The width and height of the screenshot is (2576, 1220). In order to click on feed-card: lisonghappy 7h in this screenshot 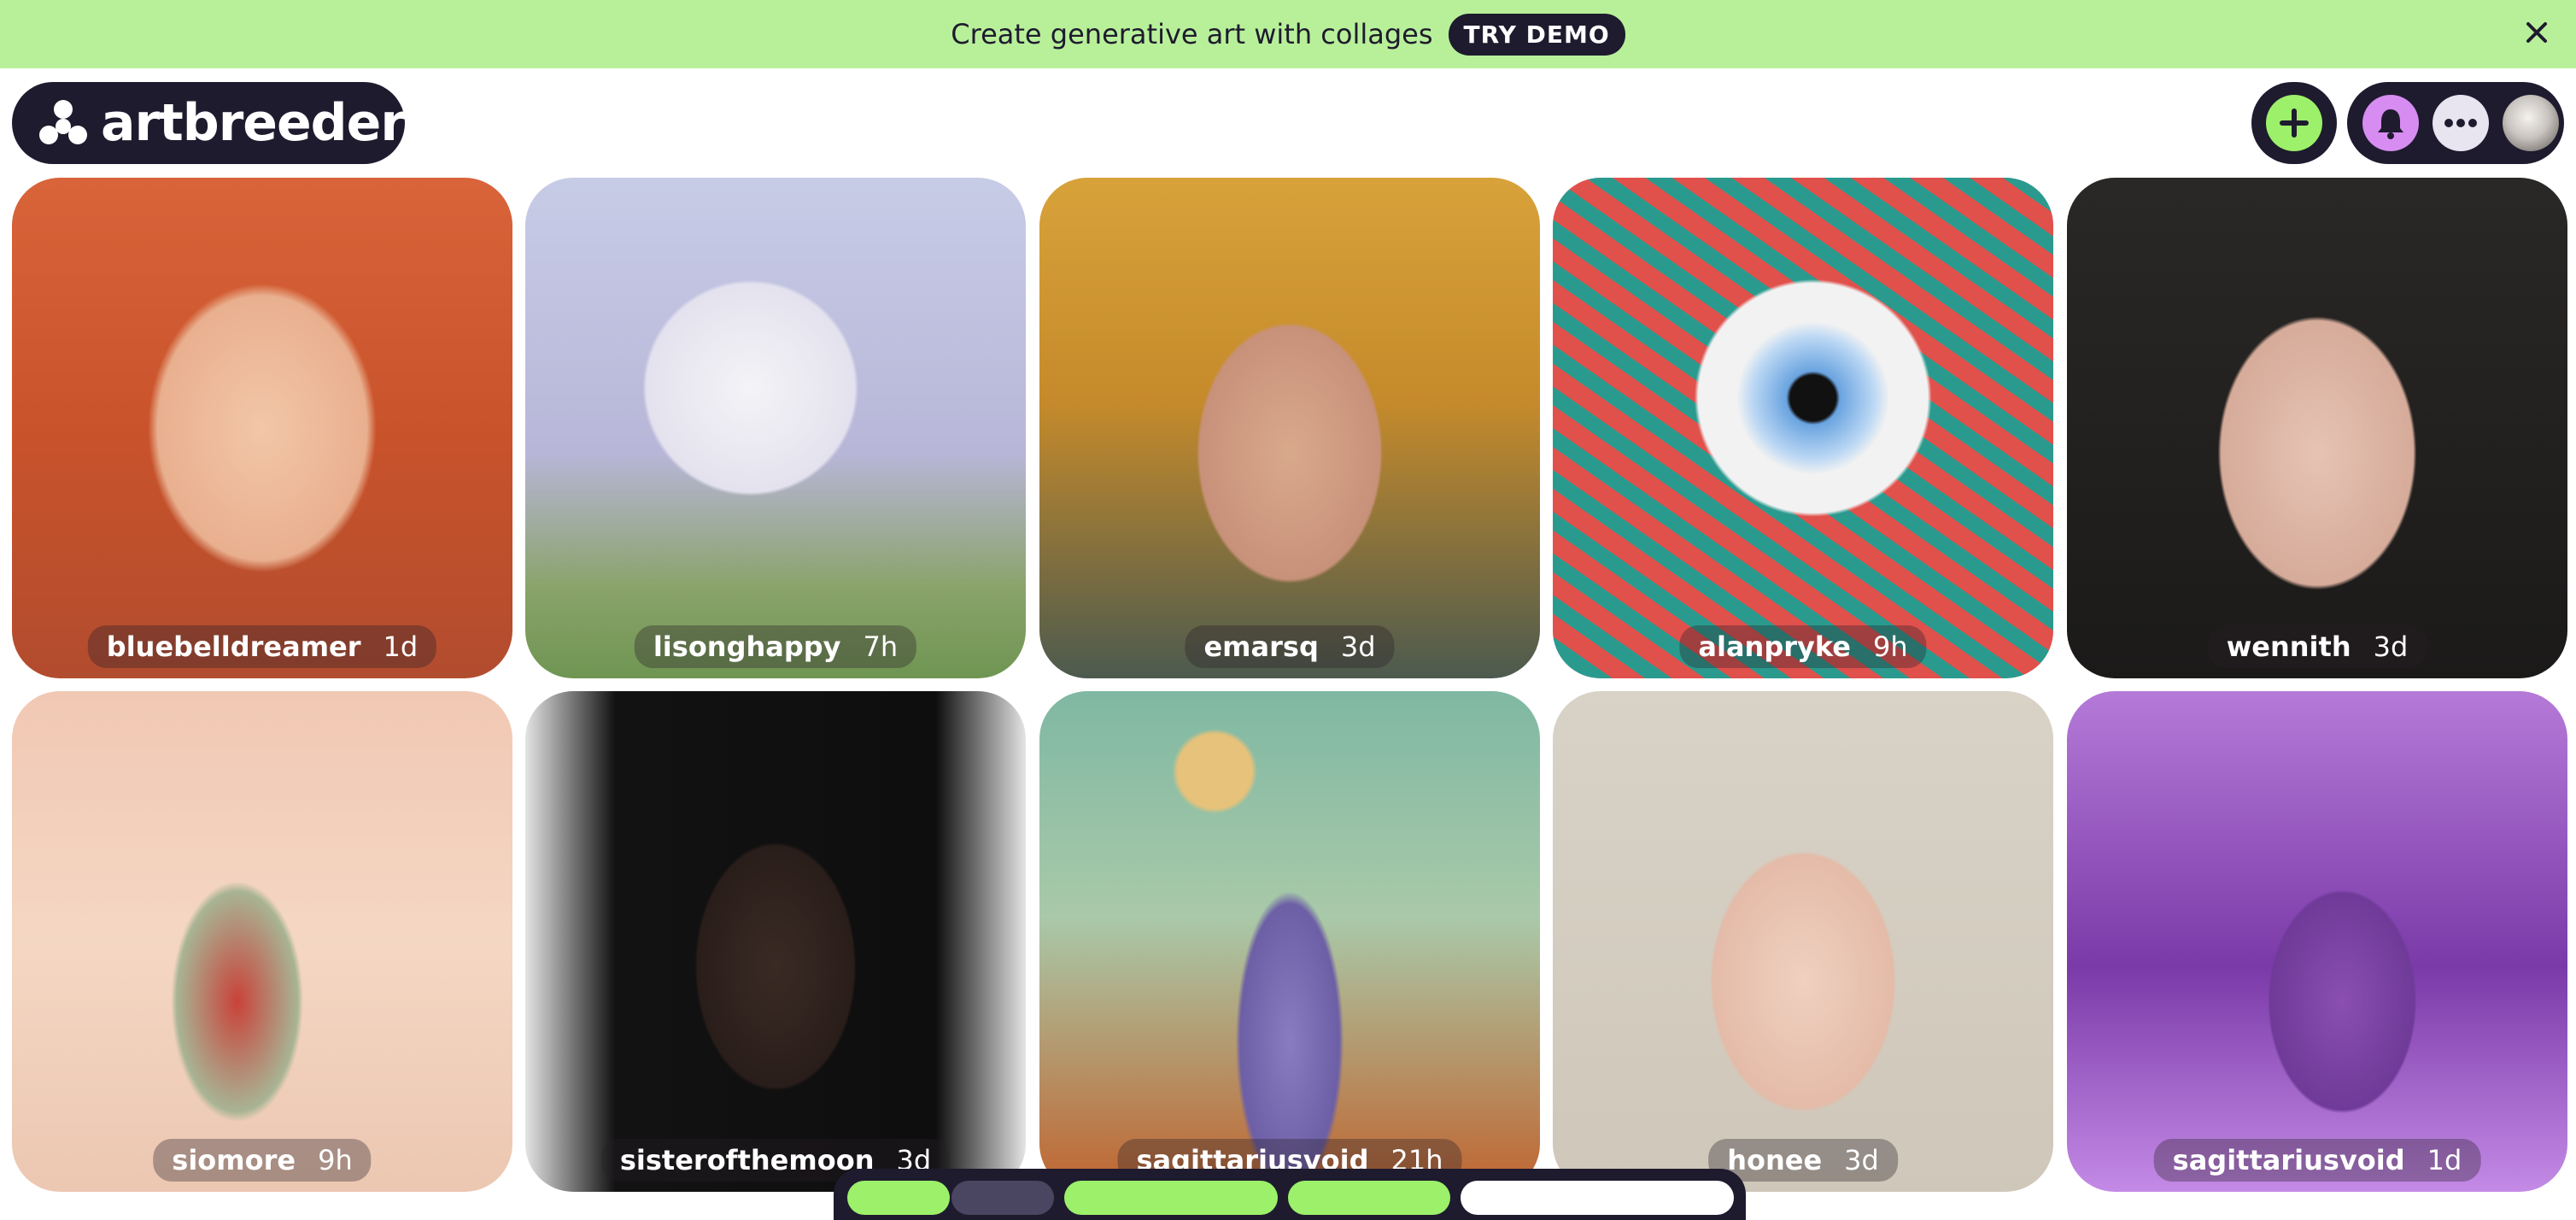, I will do `click(775, 428)`.